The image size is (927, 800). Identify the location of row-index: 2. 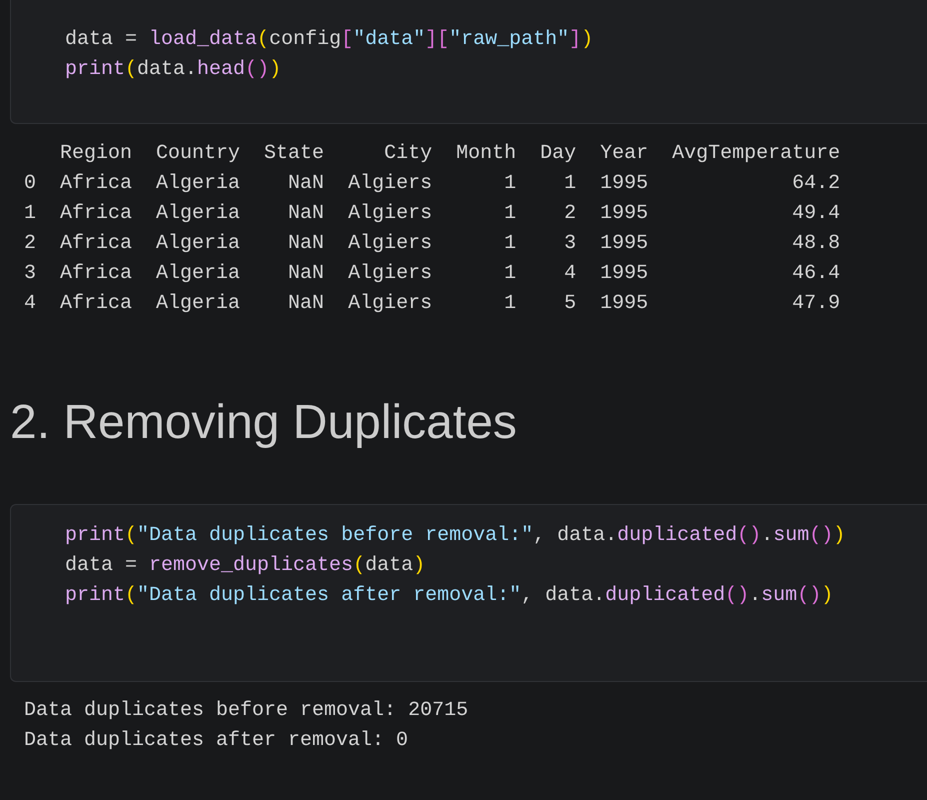
(30, 244).